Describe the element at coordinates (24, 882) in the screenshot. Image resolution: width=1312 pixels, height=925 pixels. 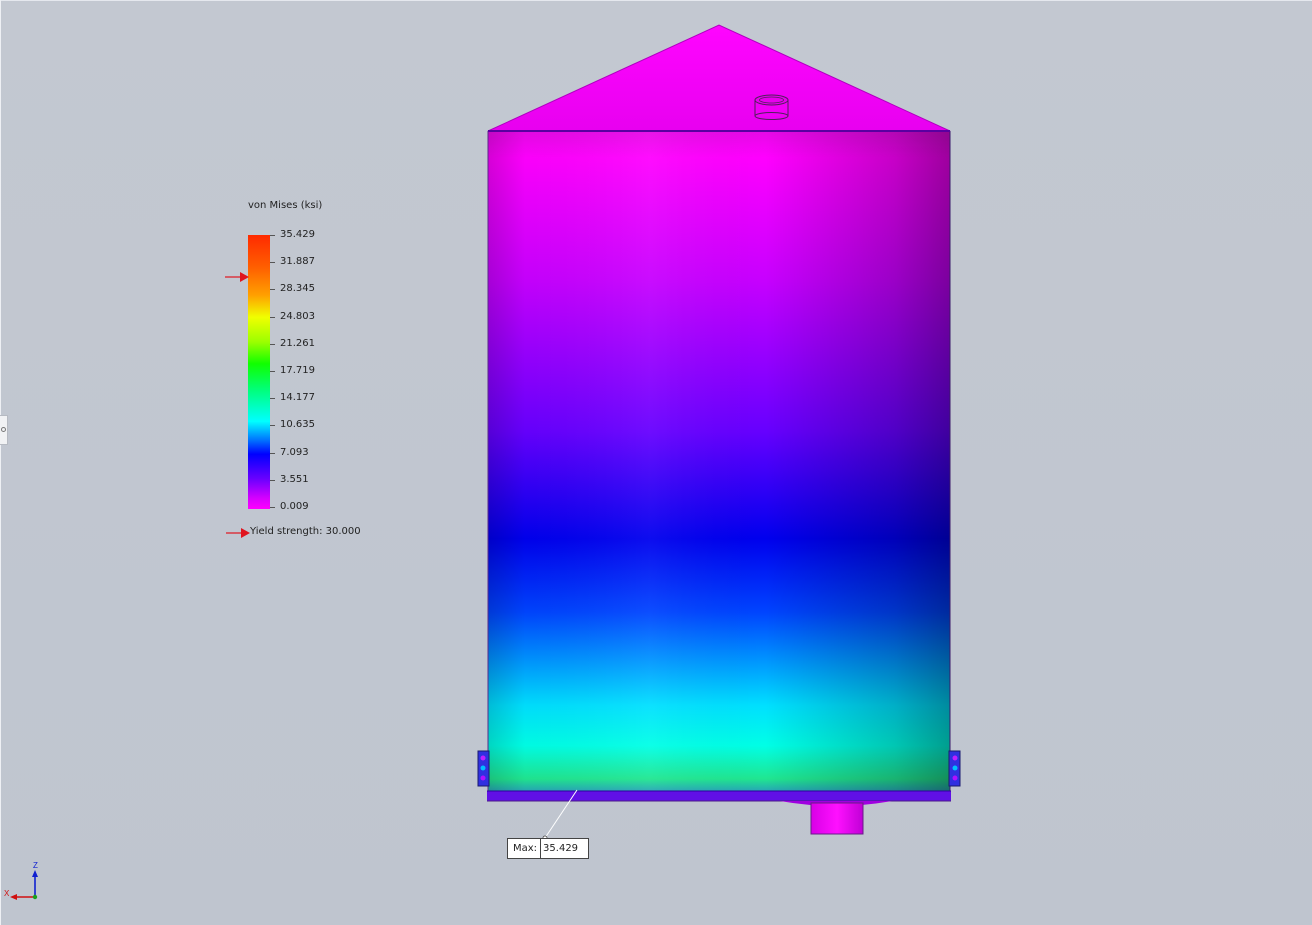
I see `reference-triad-icon: Z X` at that location.